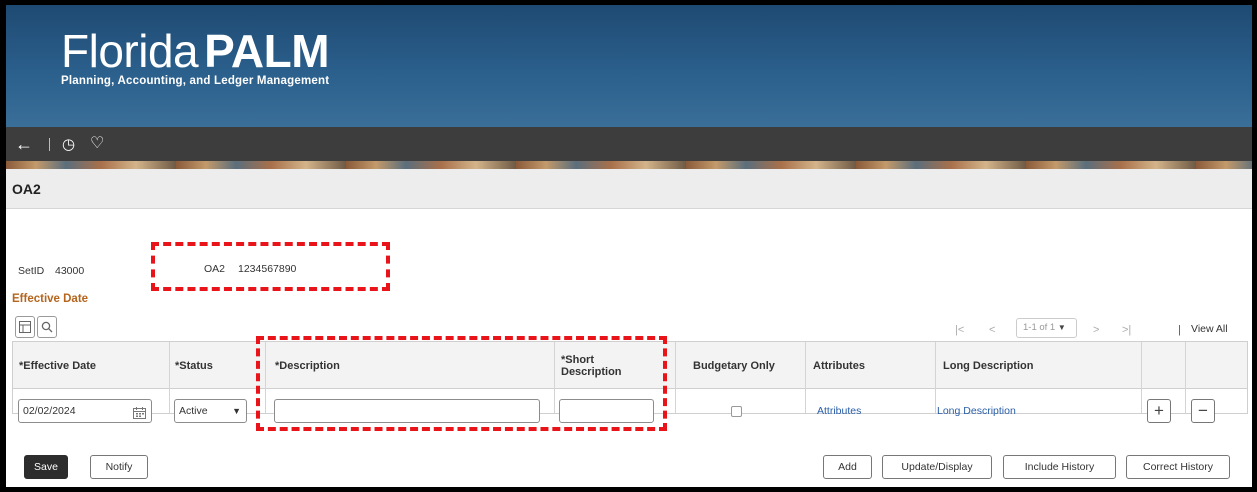 The image size is (1257, 492). What do you see at coordinates (68, 145) in the screenshot?
I see `history-clock-icon: ◷` at bounding box center [68, 145].